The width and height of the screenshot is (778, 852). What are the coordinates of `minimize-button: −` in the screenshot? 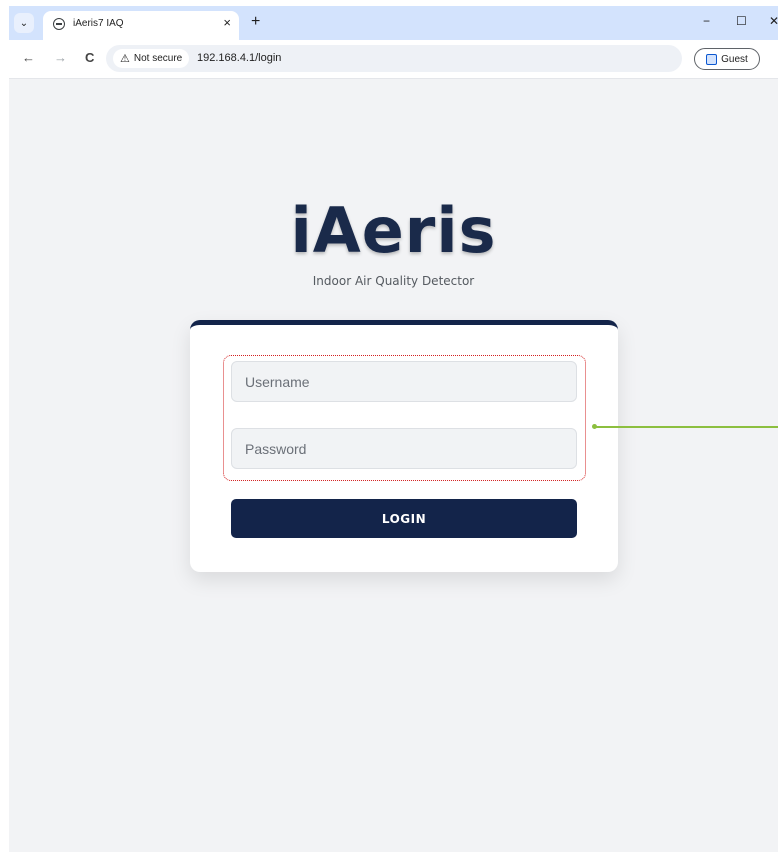 It's located at (706, 21).